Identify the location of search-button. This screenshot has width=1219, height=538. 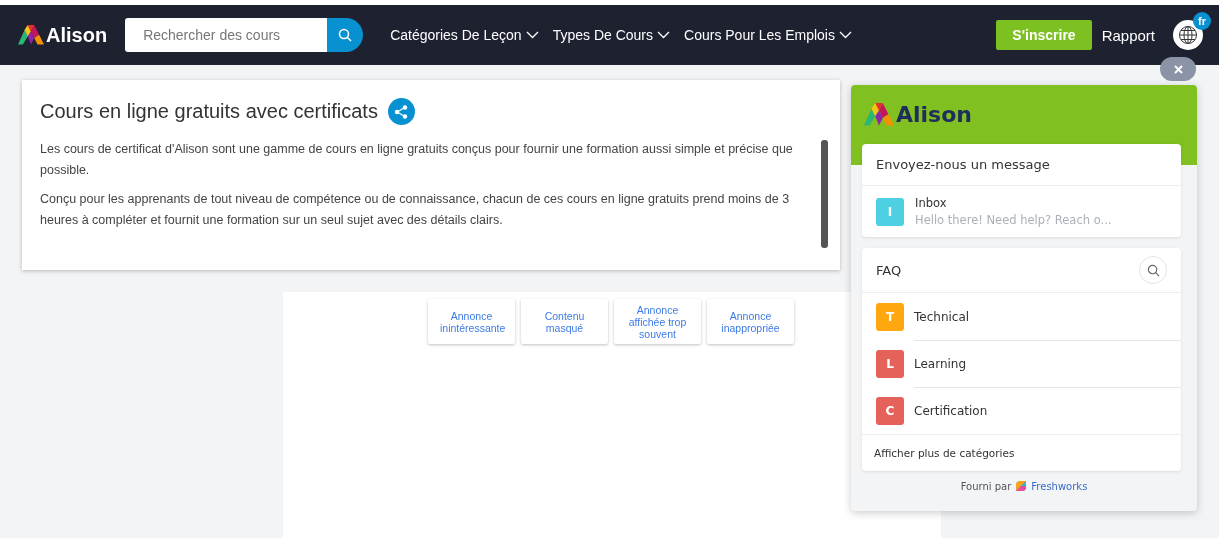
(345, 35).